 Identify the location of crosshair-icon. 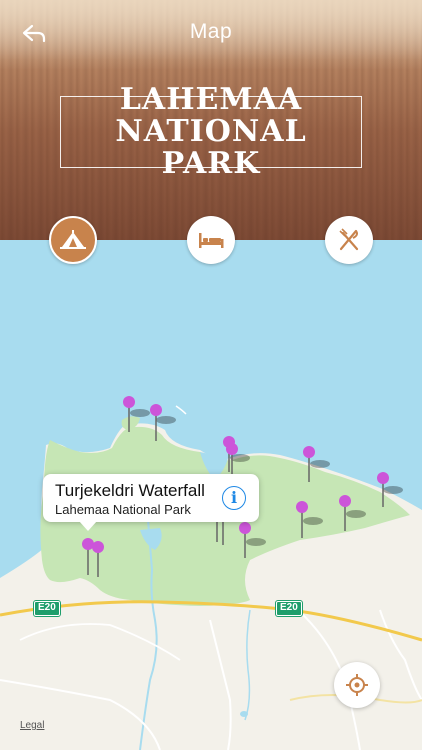
(357, 685).